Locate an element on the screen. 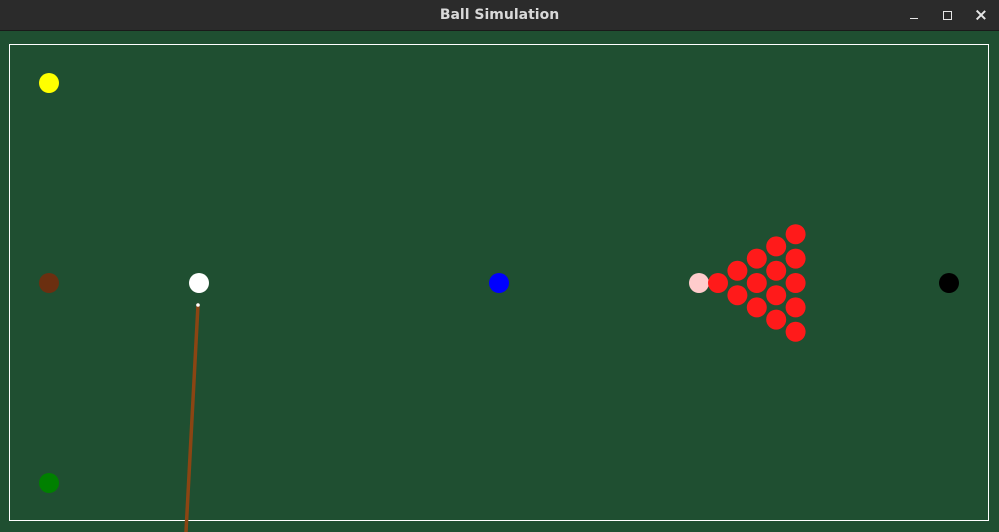  title-bar: Ball Simulation is located at coordinates (499, 15).